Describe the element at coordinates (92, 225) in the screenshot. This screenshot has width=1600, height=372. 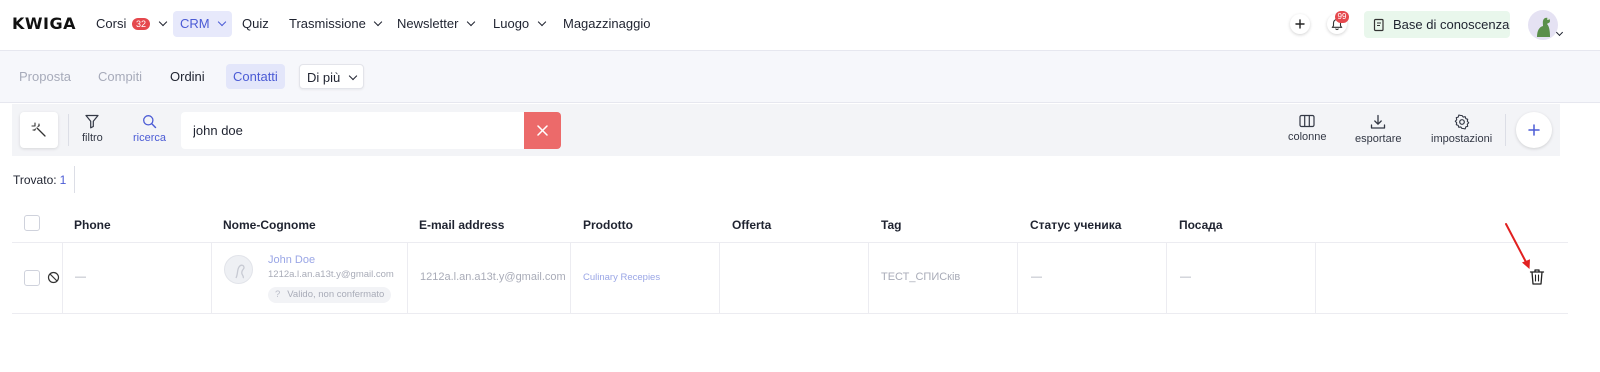
I see `column-header-phone: Phone` at that location.